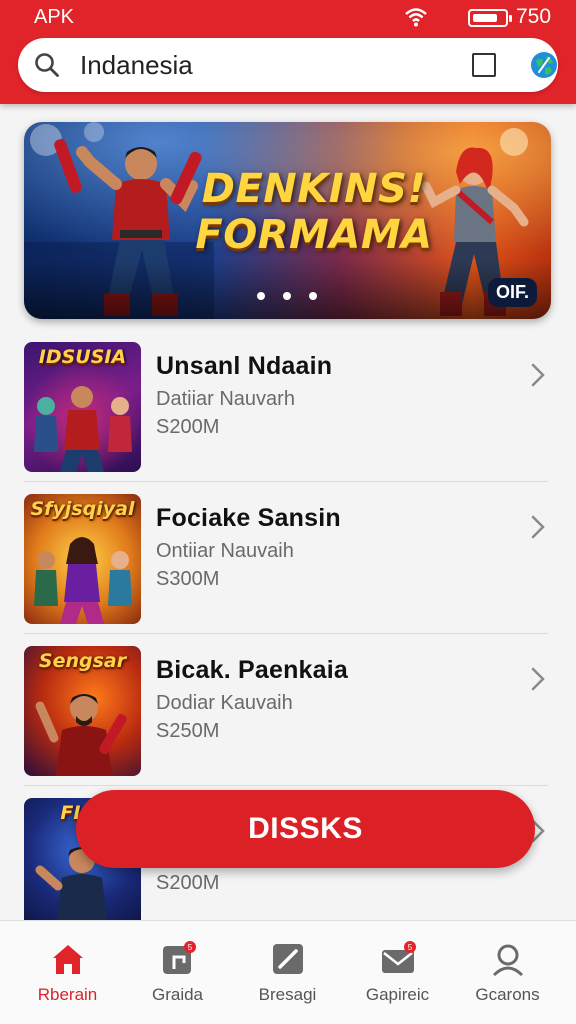  I want to click on thumbnail-title: IDSUSIA, so click(82, 357).